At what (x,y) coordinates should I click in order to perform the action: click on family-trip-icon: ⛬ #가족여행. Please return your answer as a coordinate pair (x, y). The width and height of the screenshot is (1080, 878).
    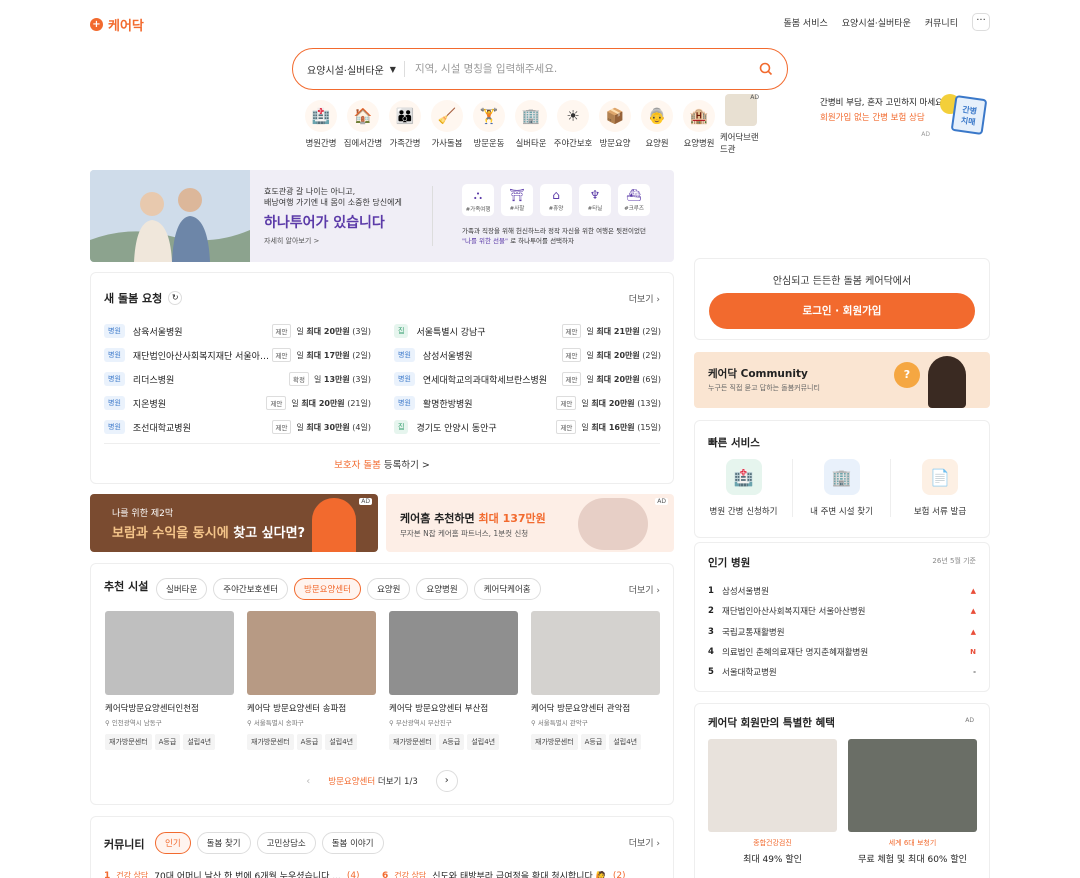
    Looking at the image, I should click on (478, 200).